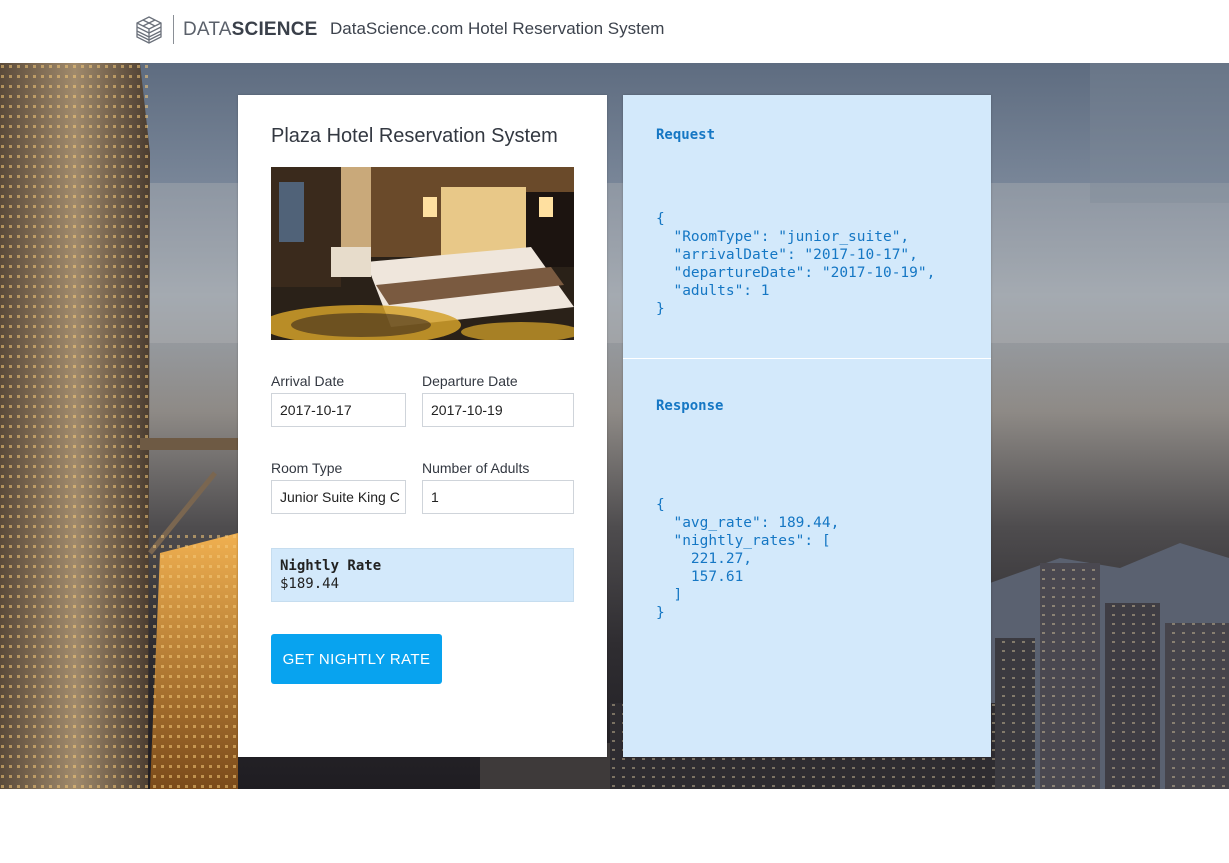 The width and height of the screenshot is (1229, 863). Describe the element at coordinates (274, 29) in the screenshot. I see `logo-text-bold: SCIENCE` at that location.